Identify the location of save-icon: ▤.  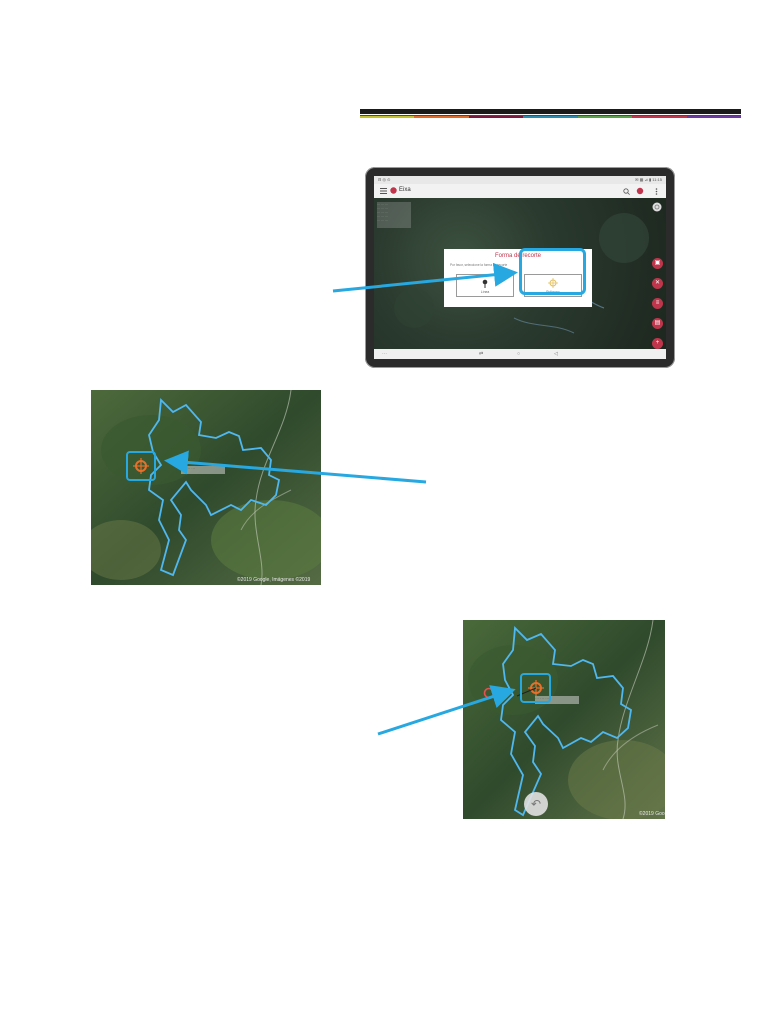
(657, 323).